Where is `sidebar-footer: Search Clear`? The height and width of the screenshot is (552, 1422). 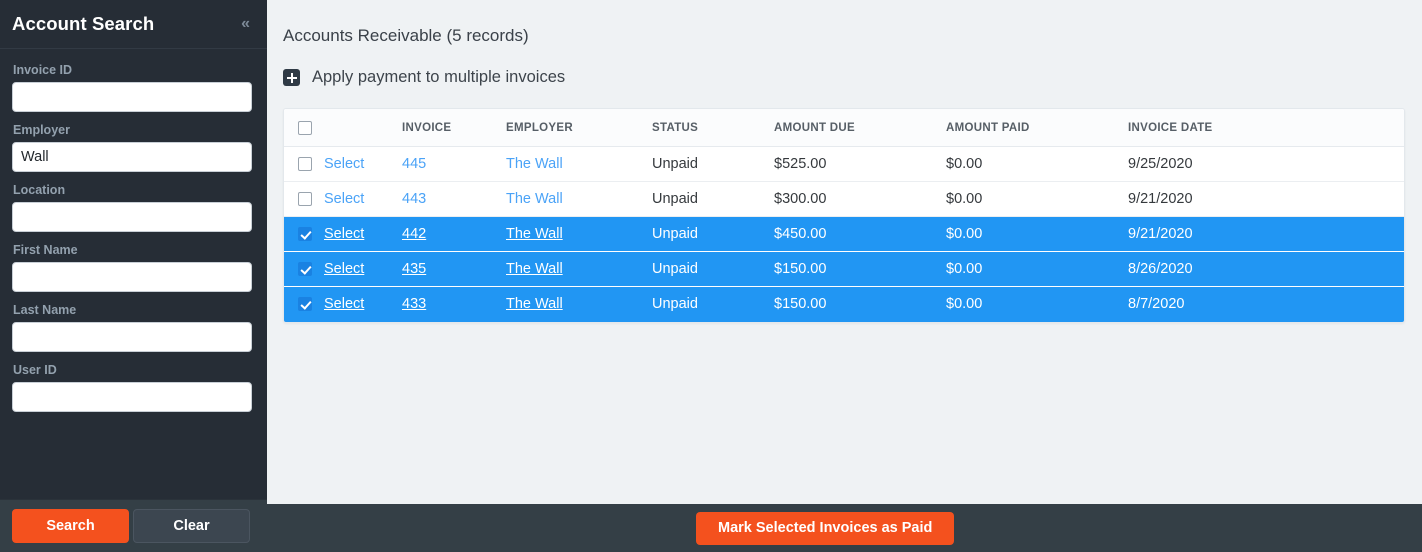
sidebar-footer: Search Clear is located at coordinates (133, 525).